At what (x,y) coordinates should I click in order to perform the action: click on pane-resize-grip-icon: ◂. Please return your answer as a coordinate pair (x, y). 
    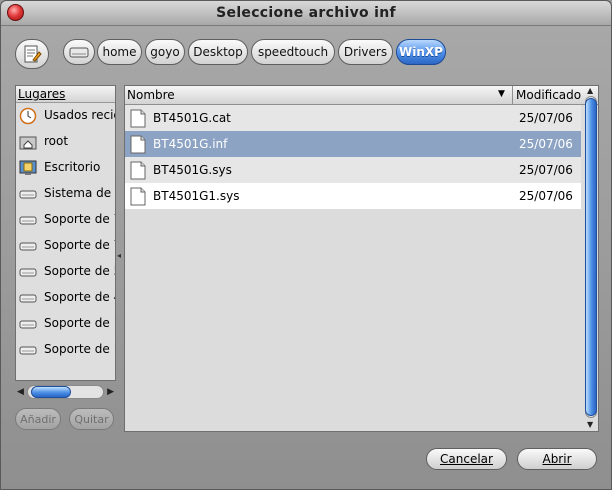
    Looking at the image, I should click on (119, 255).